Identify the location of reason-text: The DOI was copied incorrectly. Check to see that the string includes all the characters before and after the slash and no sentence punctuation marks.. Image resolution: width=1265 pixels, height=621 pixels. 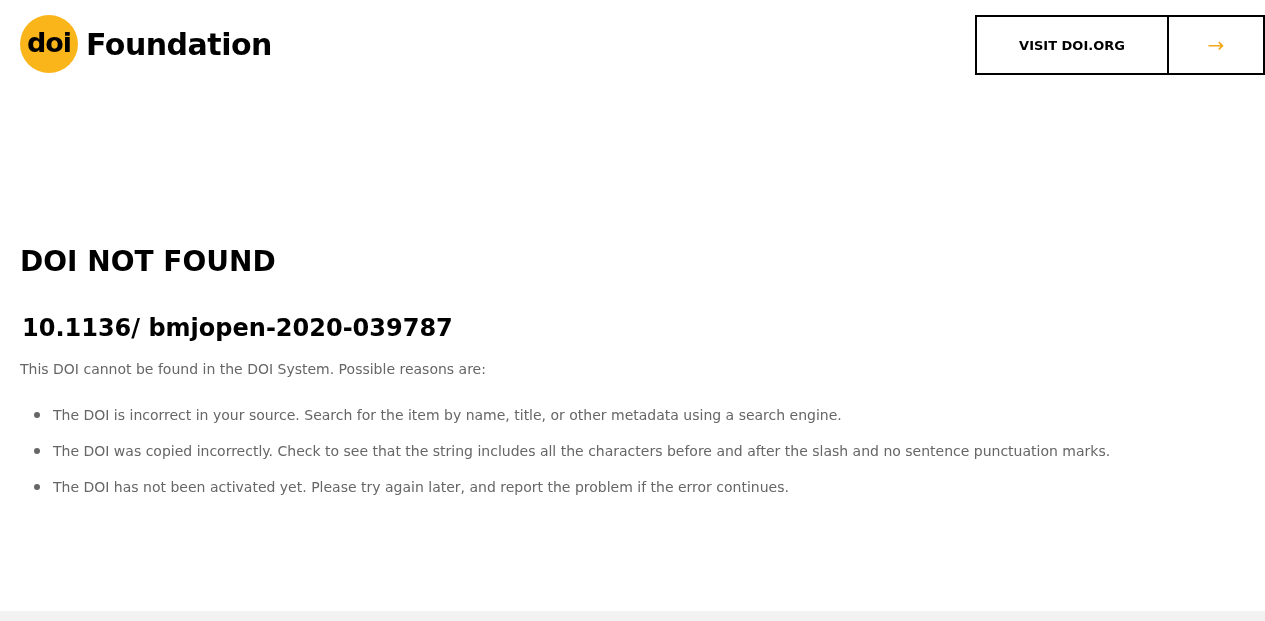
(582, 451).